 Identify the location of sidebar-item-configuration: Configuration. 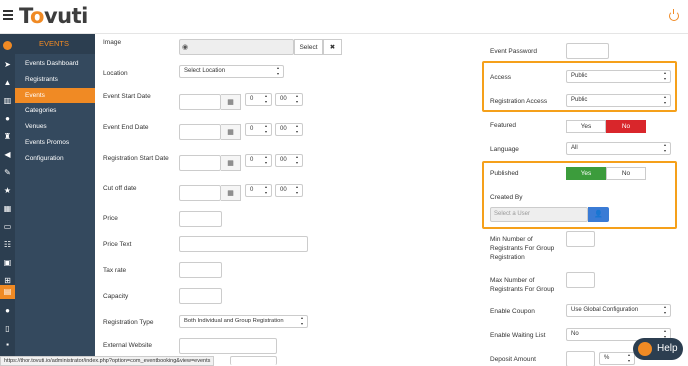
(55, 159).